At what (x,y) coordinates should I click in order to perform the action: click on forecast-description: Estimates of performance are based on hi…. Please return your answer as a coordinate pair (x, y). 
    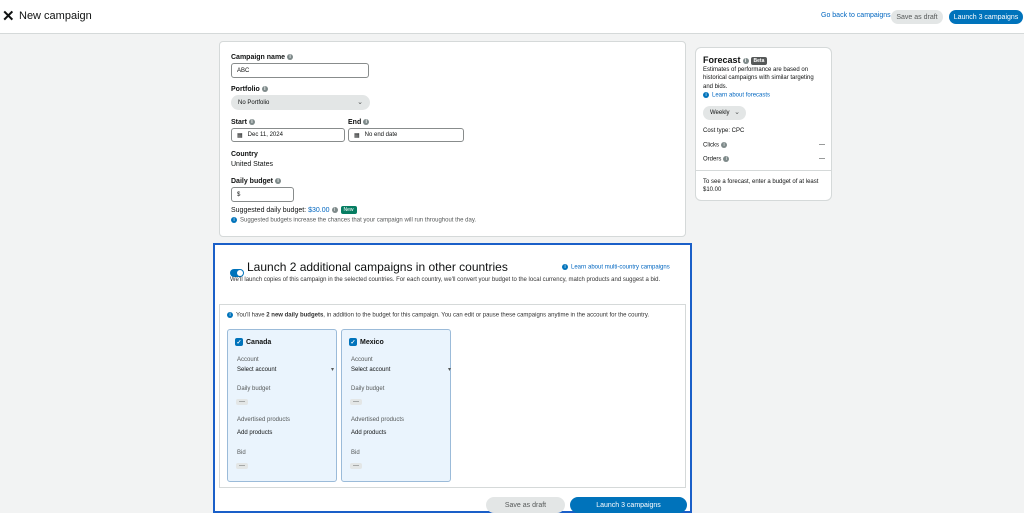
    Looking at the image, I should click on (758, 78).